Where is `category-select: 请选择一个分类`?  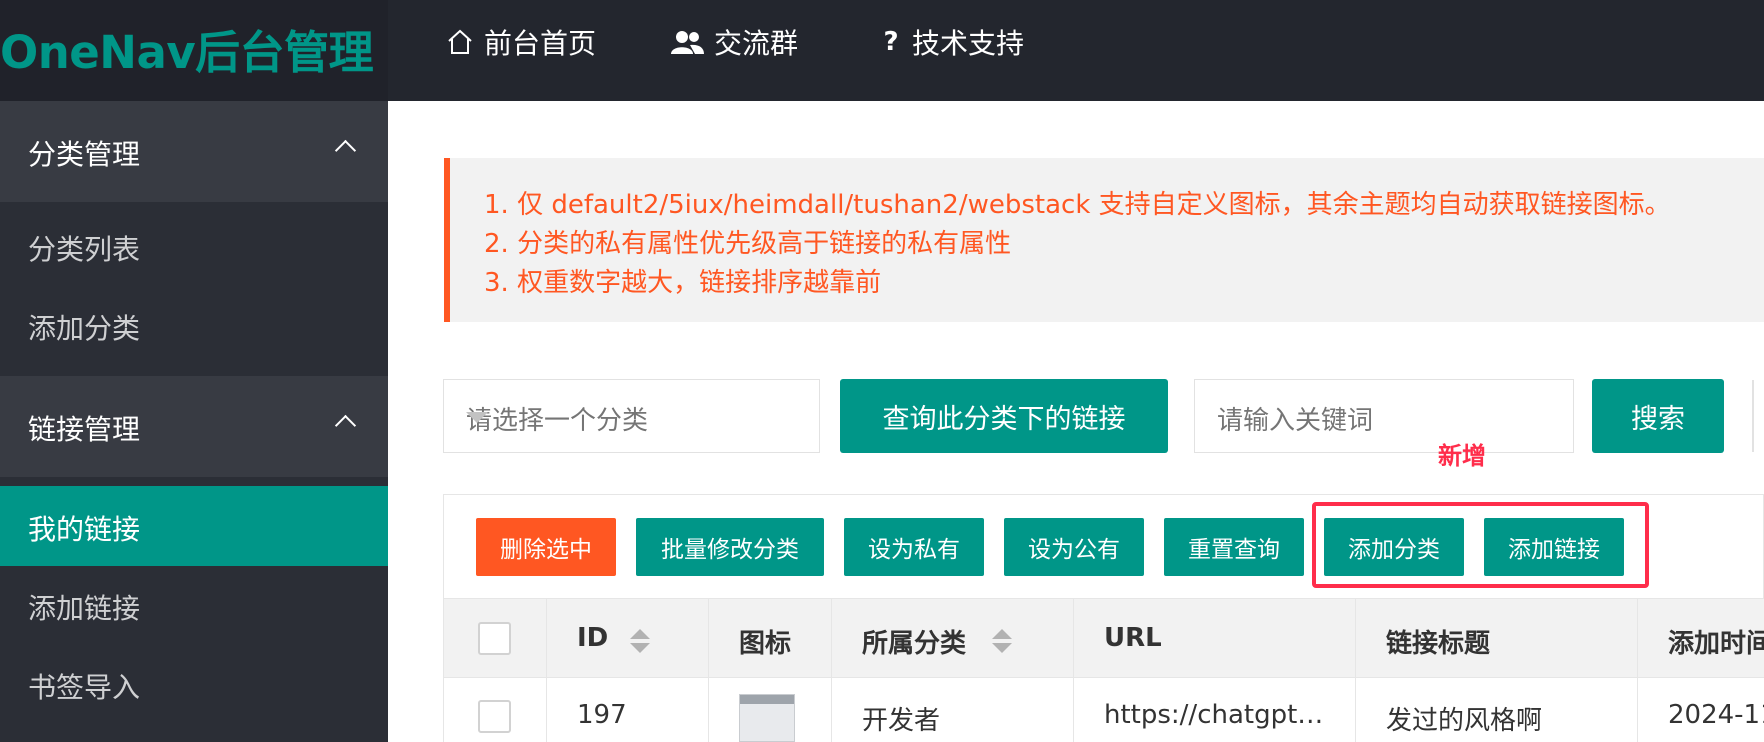
category-select: 请选择一个分类 is located at coordinates (631, 416).